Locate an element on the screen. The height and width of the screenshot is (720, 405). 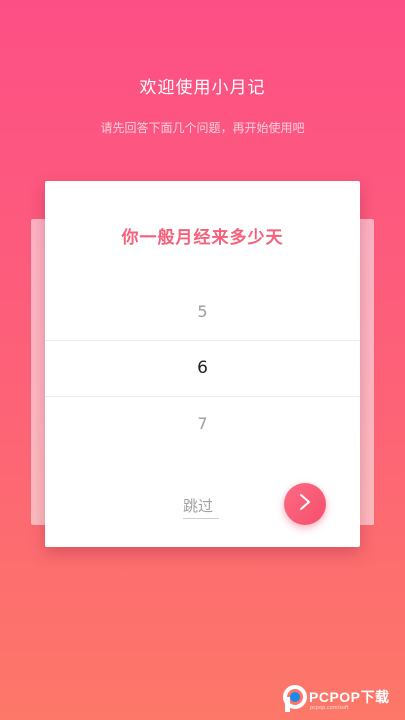
picker-option-selected: 6 is located at coordinates (202, 368).